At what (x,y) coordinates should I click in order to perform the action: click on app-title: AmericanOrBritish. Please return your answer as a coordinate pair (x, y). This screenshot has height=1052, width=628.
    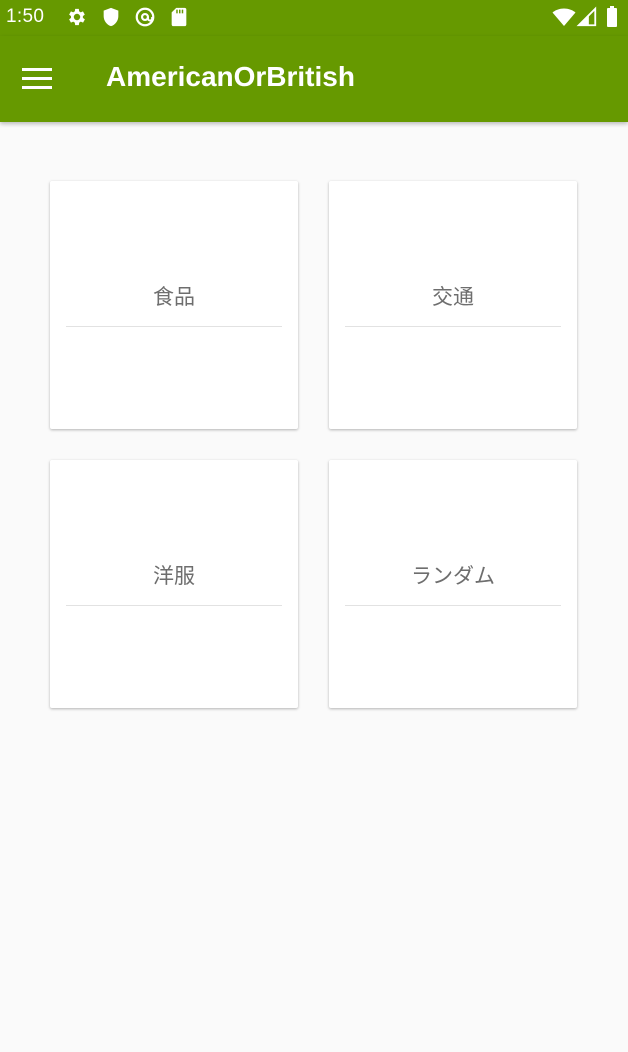
    Looking at the image, I should click on (230, 76).